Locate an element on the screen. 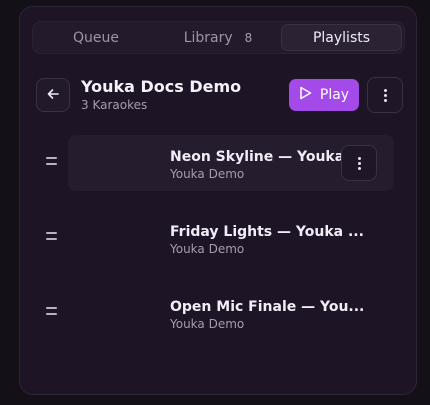  back-button is located at coordinates (53, 95).